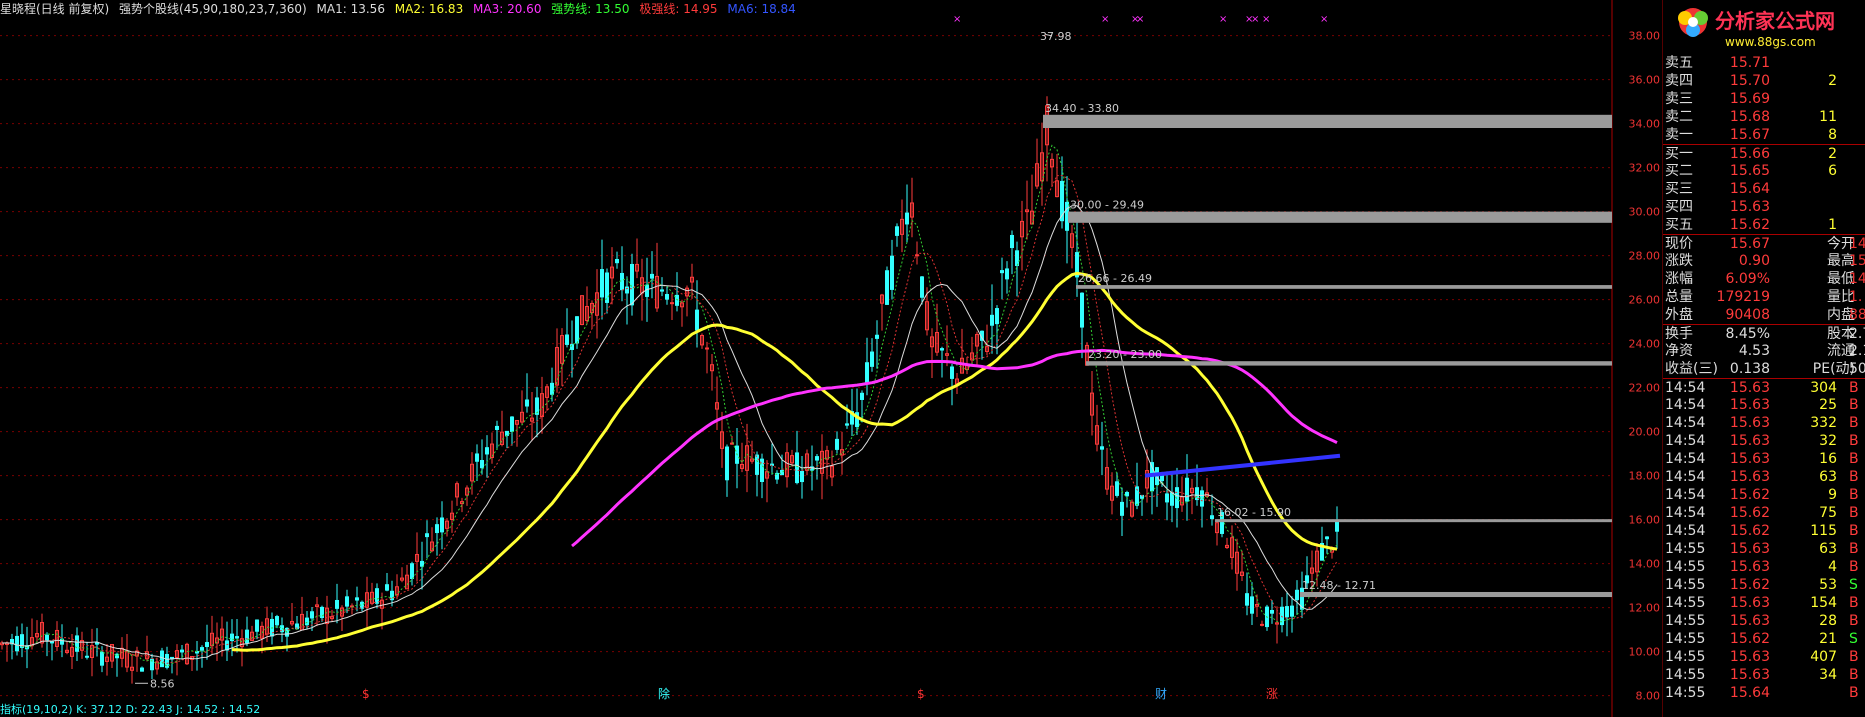 The height and width of the screenshot is (717, 1865). I want to click on buy-order-row: 买二 15.65 6, so click(1764, 171).